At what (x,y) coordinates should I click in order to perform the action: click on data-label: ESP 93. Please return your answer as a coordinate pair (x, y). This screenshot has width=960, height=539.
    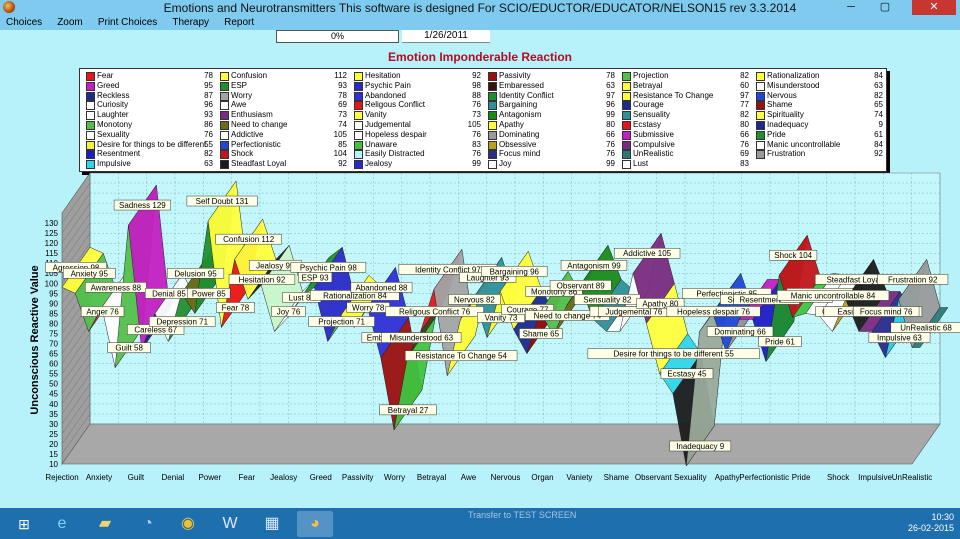
    Looking at the image, I should click on (315, 277).